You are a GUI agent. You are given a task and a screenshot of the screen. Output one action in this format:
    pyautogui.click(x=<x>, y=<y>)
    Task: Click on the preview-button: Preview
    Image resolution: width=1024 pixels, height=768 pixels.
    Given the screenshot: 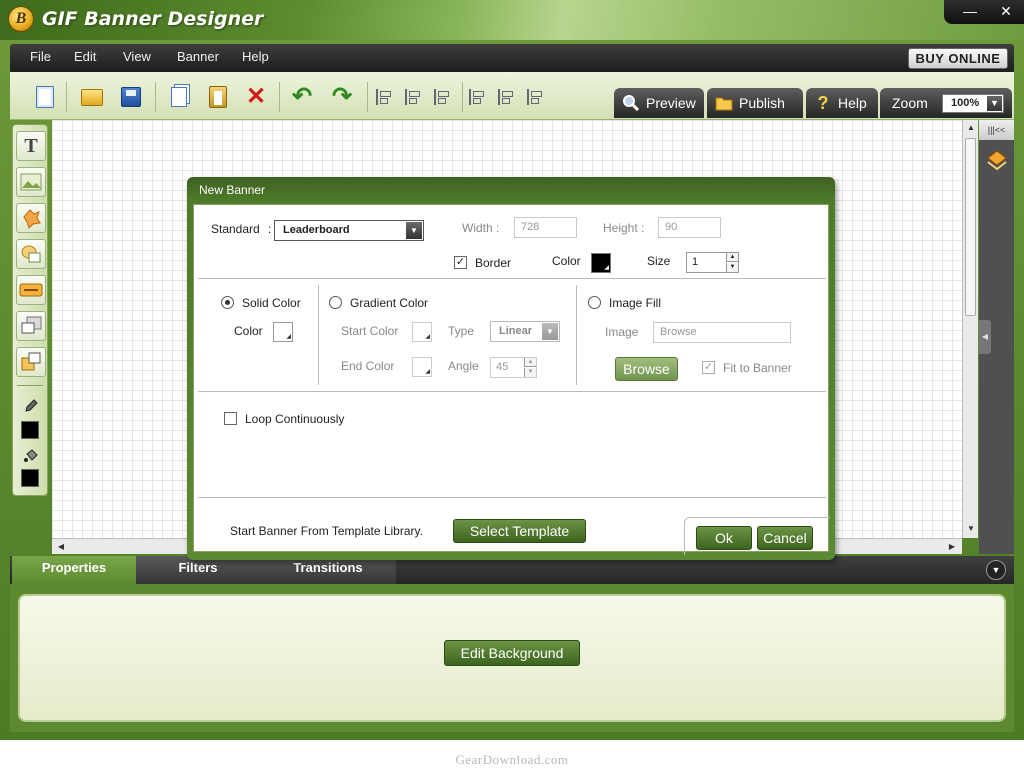 What is the action you would take?
    pyautogui.click(x=659, y=103)
    